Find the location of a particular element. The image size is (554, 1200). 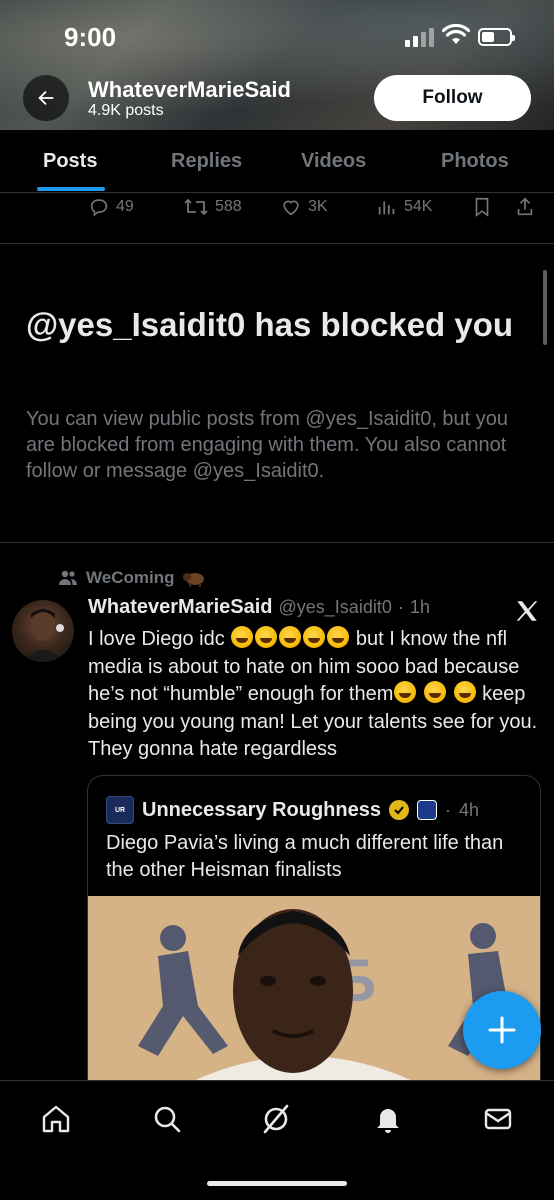

share-icon is located at coordinates (525, 207).